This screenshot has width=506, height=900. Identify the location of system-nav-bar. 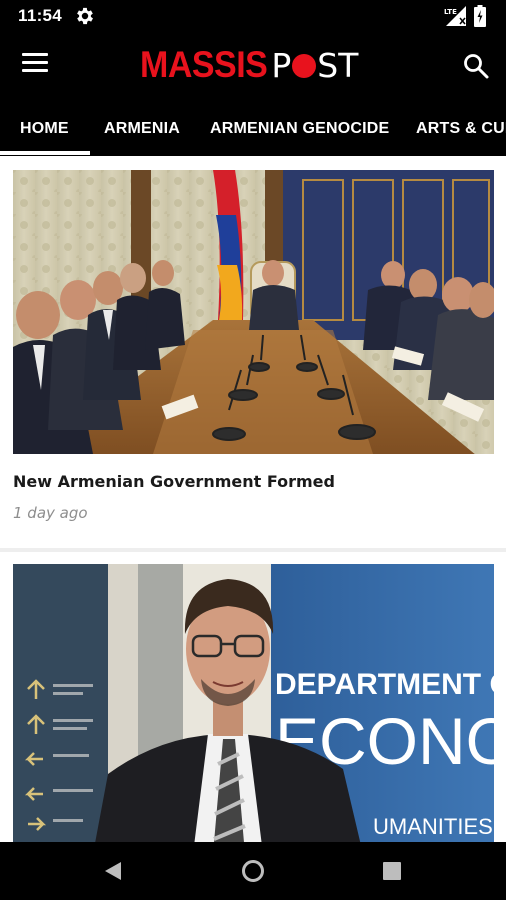
(253, 871).